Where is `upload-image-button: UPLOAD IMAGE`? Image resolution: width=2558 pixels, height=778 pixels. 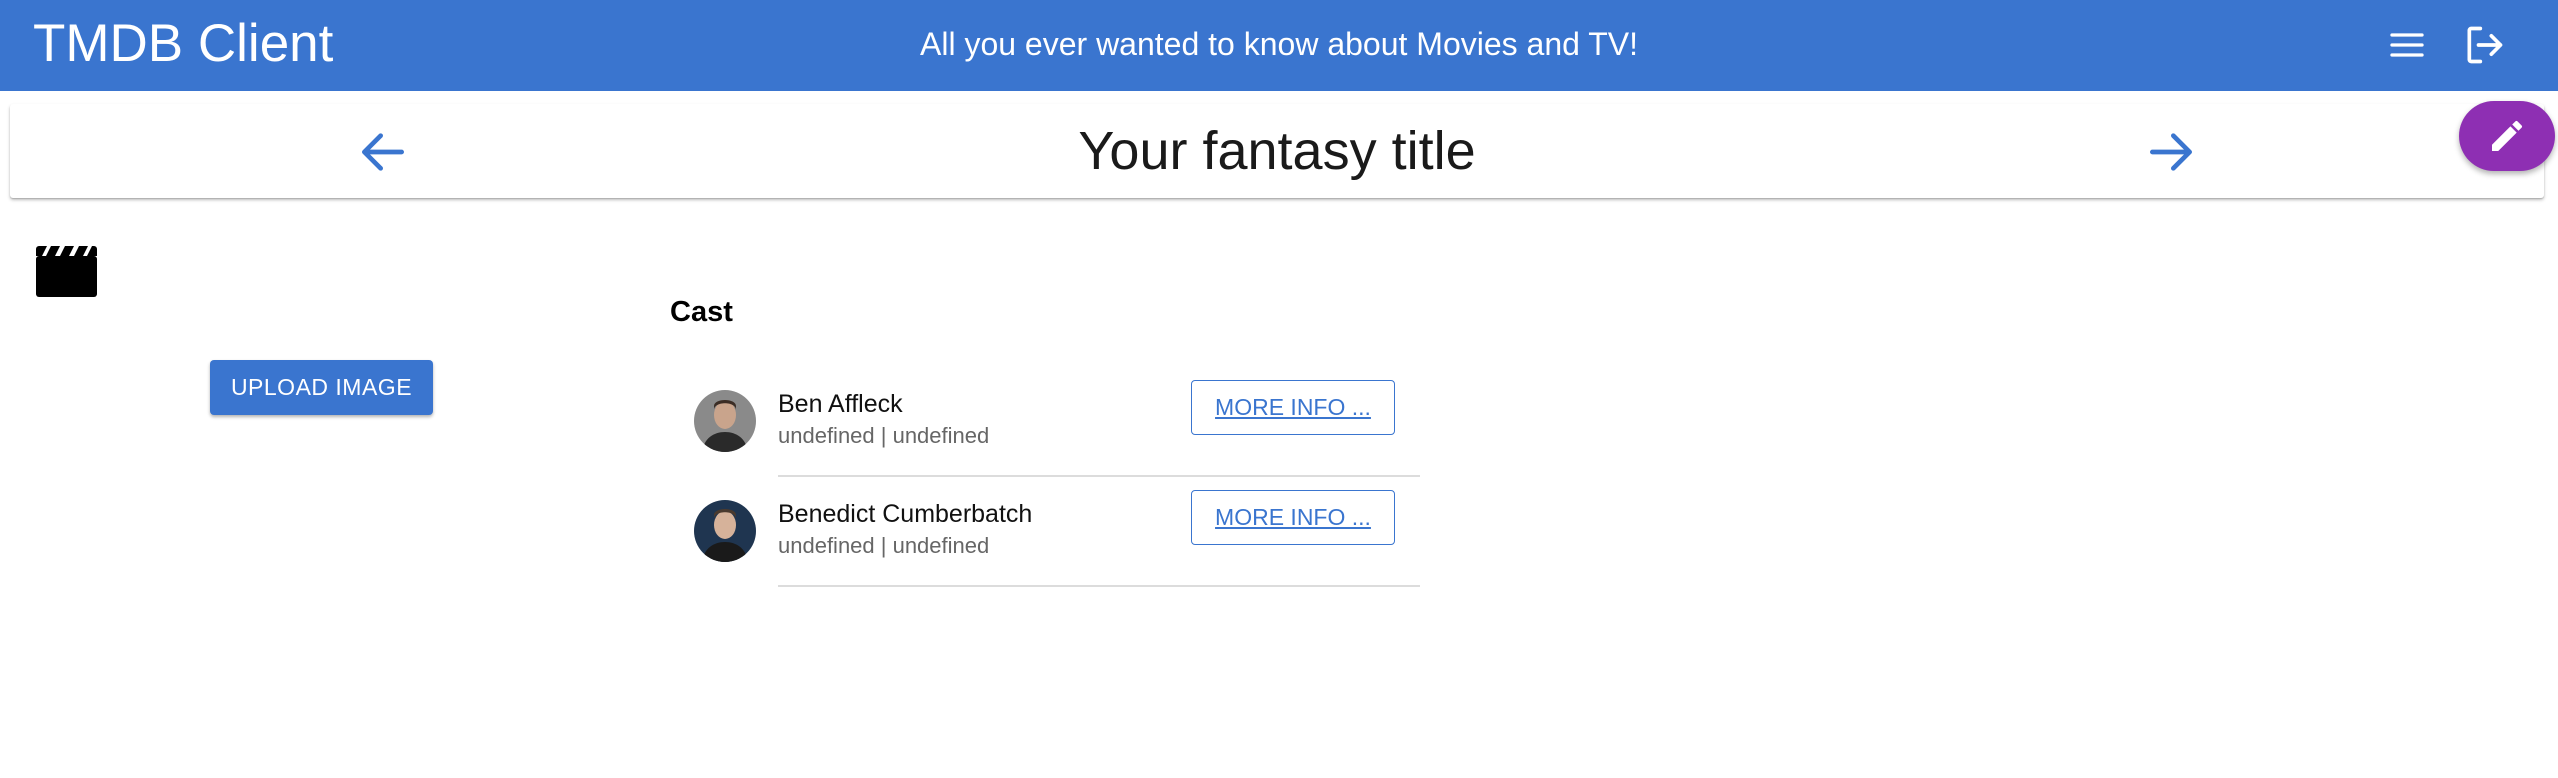 upload-image-button: UPLOAD IMAGE is located at coordinates (321, 387).